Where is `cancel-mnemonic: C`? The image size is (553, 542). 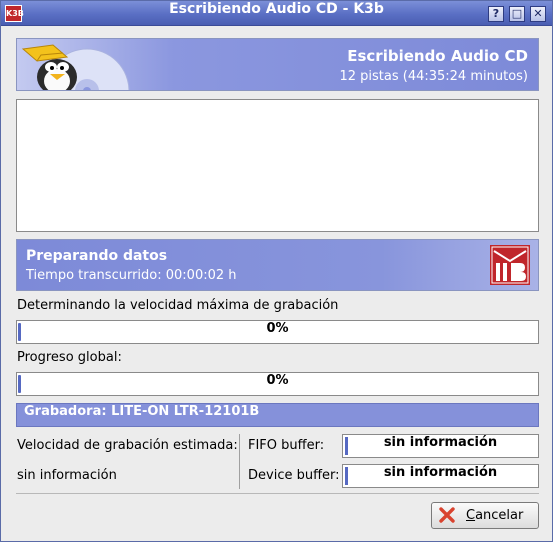 cancel-mnemonic: C is located at coordinates (471, 515).